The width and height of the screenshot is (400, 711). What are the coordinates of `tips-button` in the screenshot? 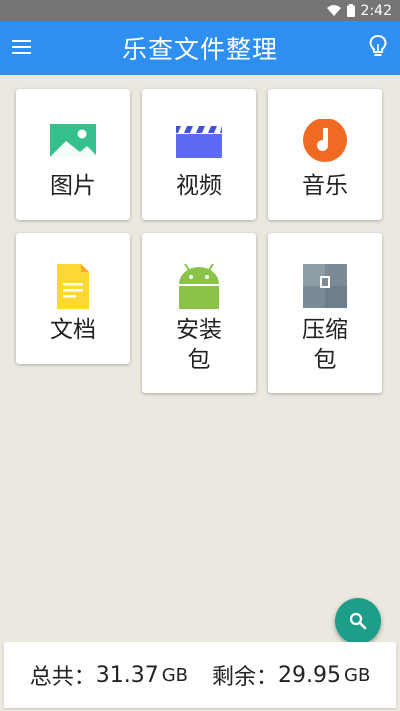 It's located at (378, 47).